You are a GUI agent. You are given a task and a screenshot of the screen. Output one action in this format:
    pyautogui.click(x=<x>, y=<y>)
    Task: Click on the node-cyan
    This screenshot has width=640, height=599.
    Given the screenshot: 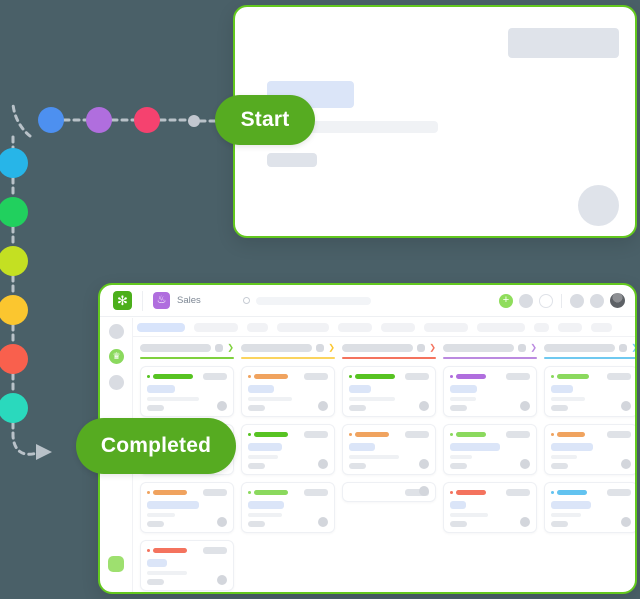 What is the action you would take?
    pyautogui.click(x=14, y=163)
    